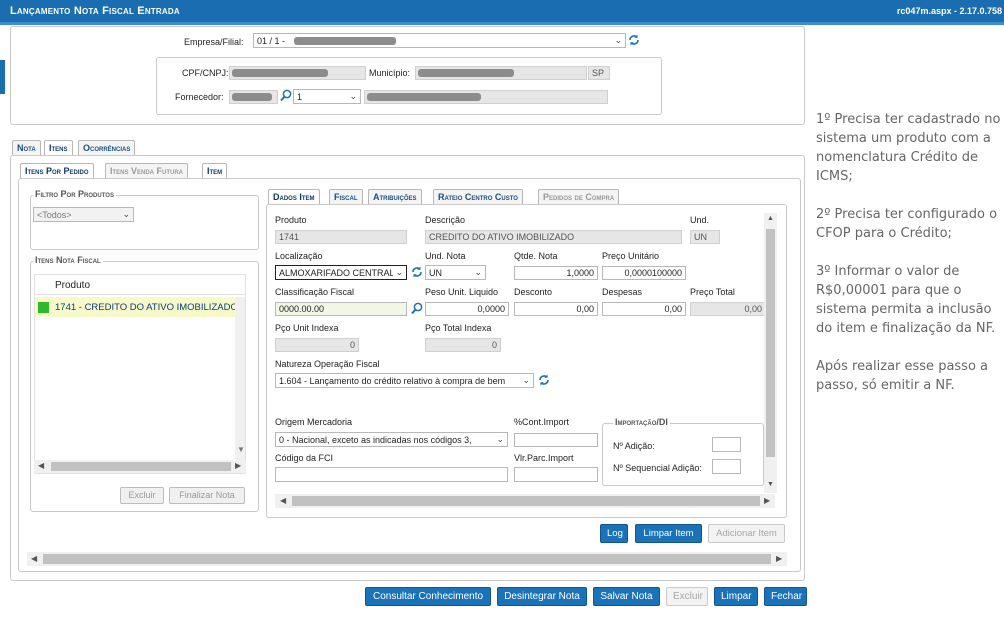 The width and height of the screenshot is (1004, 640). What do you see at coordinates (657, 468) in the screenshot?
I see `seq-adicao-label: Nº Sequencial Adição:` at bounding box center [657, 468].